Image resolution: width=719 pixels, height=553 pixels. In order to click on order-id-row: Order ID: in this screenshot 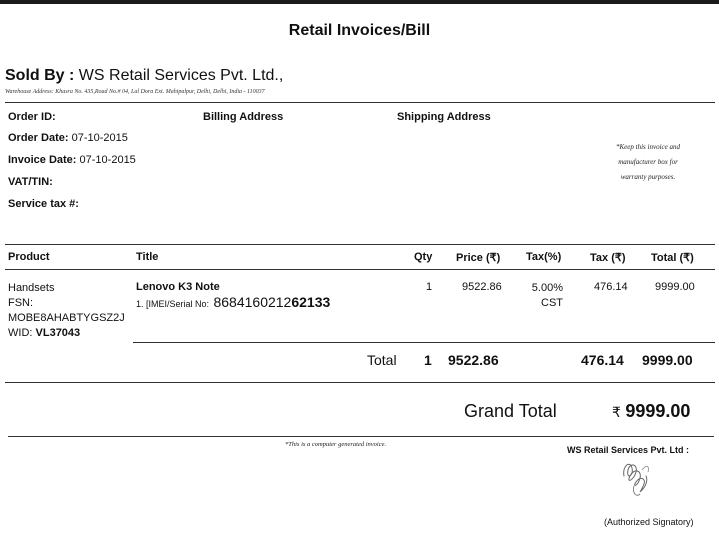, I will do `click(32, 117)`.